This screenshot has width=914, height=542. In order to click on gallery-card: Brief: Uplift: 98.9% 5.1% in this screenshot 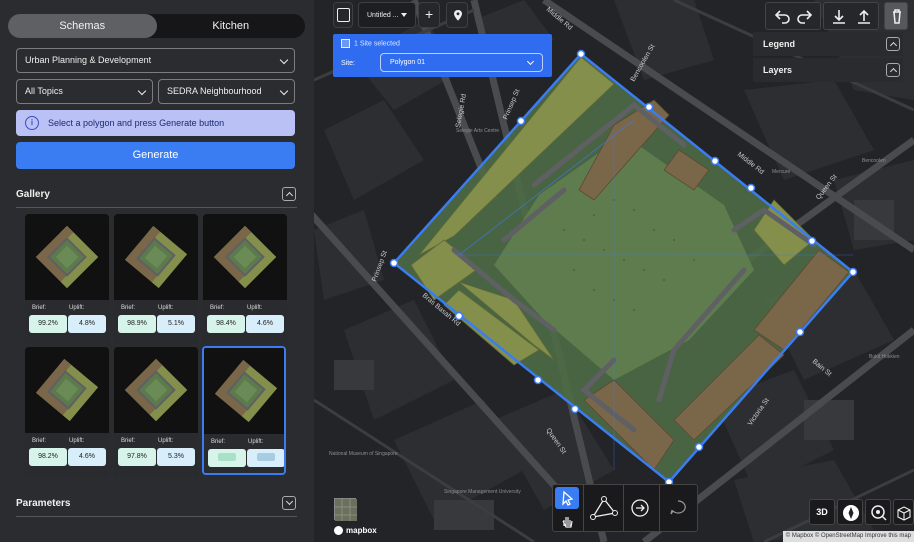, I will do `click(156, 278)`.